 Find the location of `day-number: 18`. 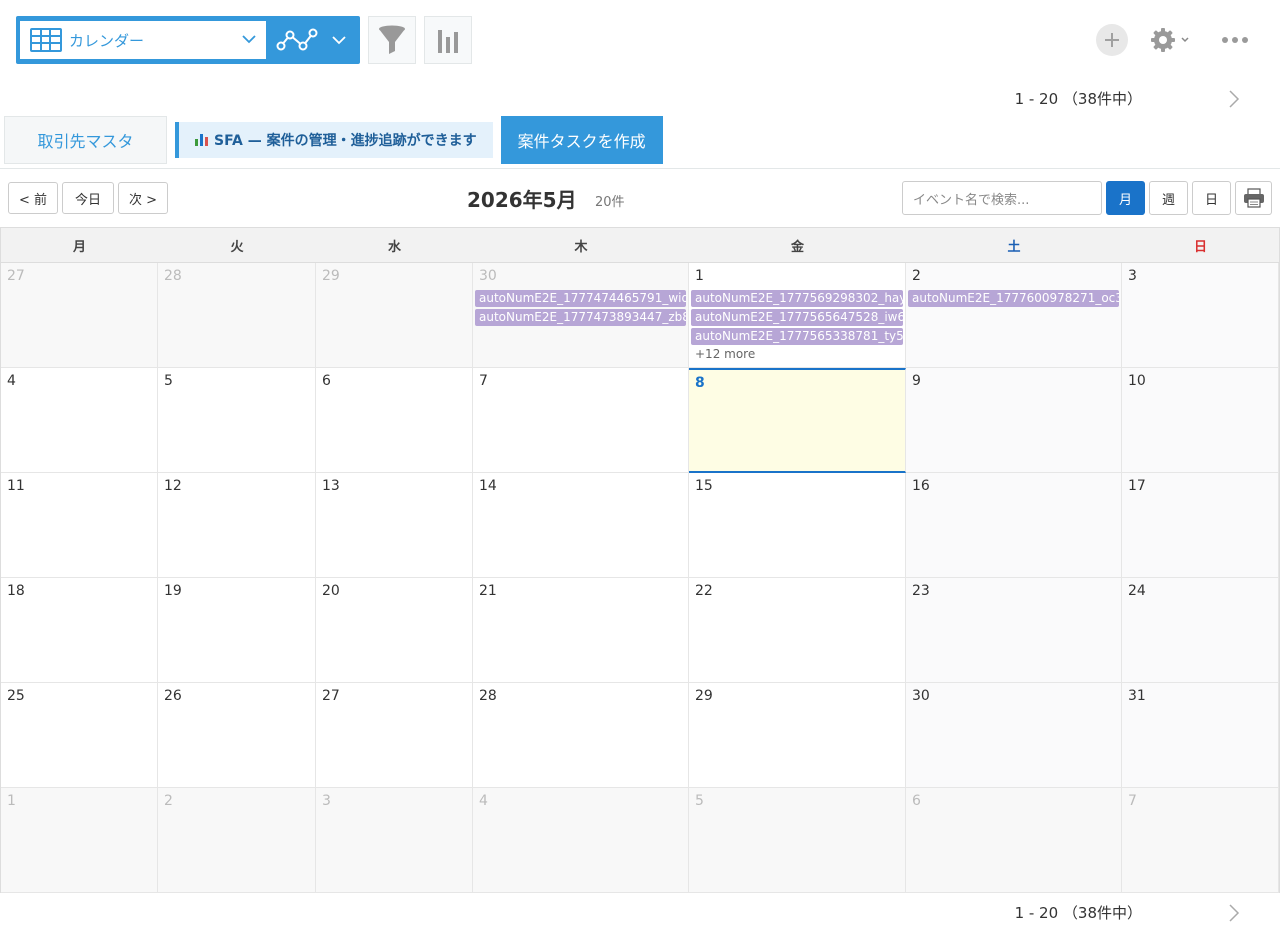

day-number: 18 is located at coordinates (16, 591).